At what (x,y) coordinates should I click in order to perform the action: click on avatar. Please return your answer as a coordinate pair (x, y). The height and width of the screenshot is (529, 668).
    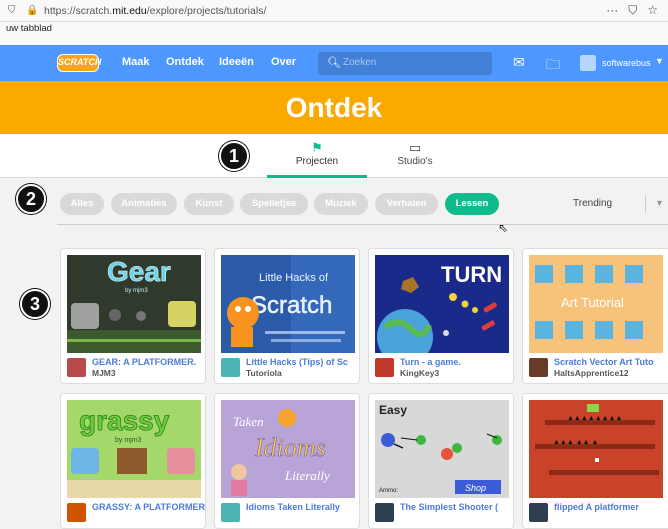
    Looking at the image, I should click on (588, 63).